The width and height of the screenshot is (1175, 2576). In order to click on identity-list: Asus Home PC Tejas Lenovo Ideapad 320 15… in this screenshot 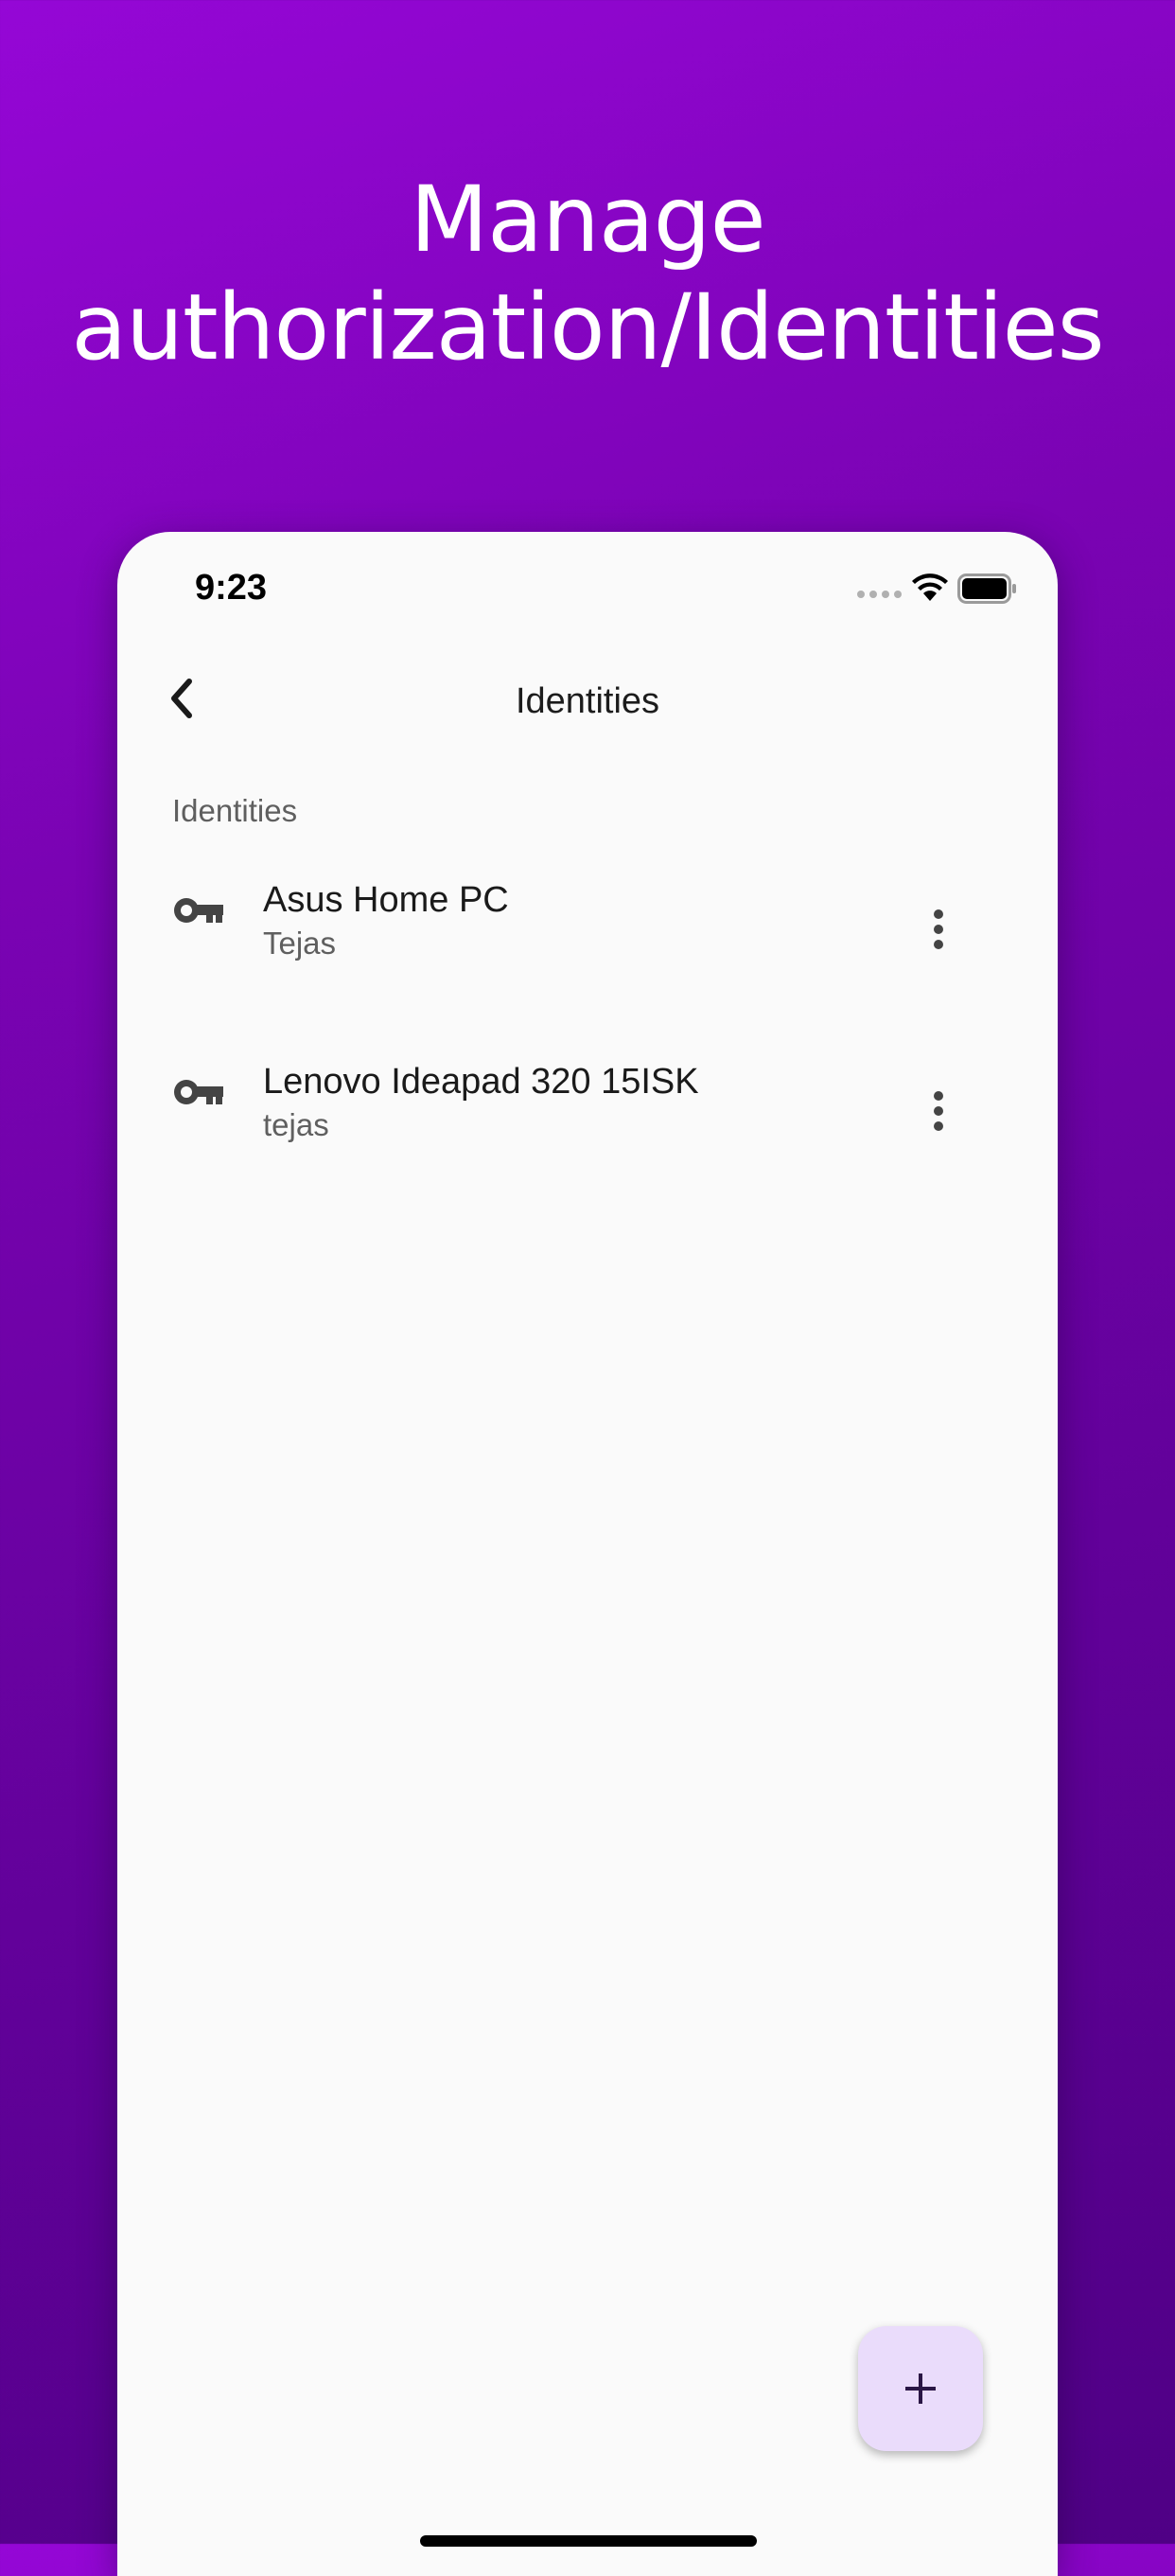, I will do `click(587, 1077)`.